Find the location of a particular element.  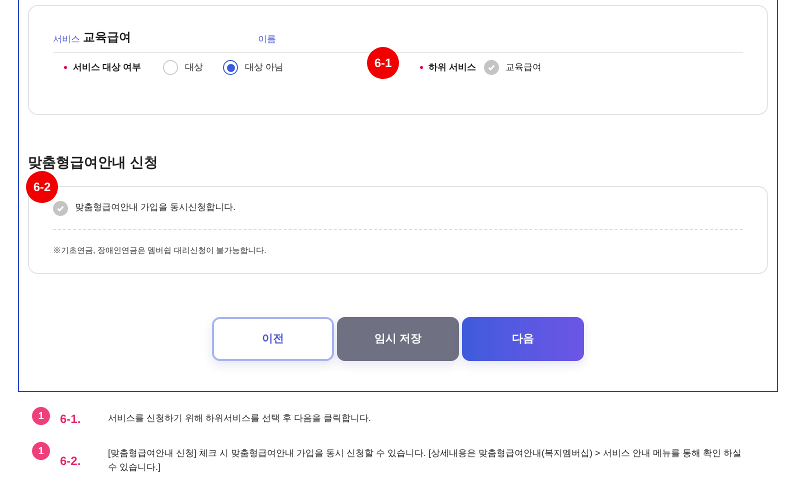

field-label: 서비스 대상 여부 is located at coordinates (107, 67).